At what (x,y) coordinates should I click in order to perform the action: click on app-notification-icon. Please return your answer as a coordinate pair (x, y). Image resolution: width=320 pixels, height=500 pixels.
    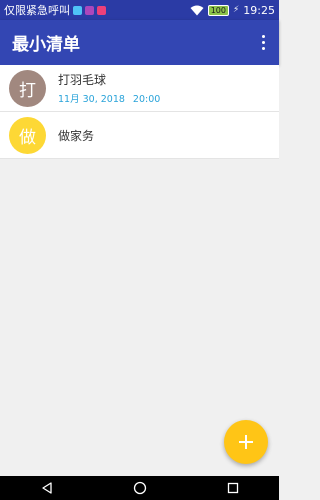
    Looking at the image, I should click on (89, 10).